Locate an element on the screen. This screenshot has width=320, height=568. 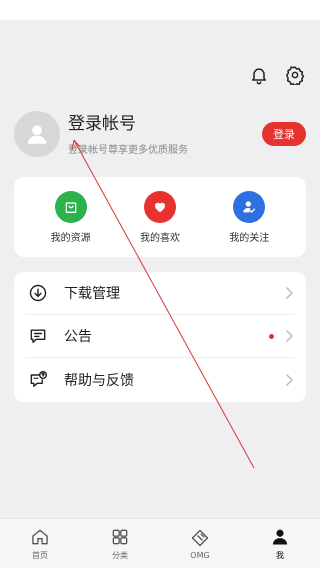
gear-icon is located at coordinates (295, 75).